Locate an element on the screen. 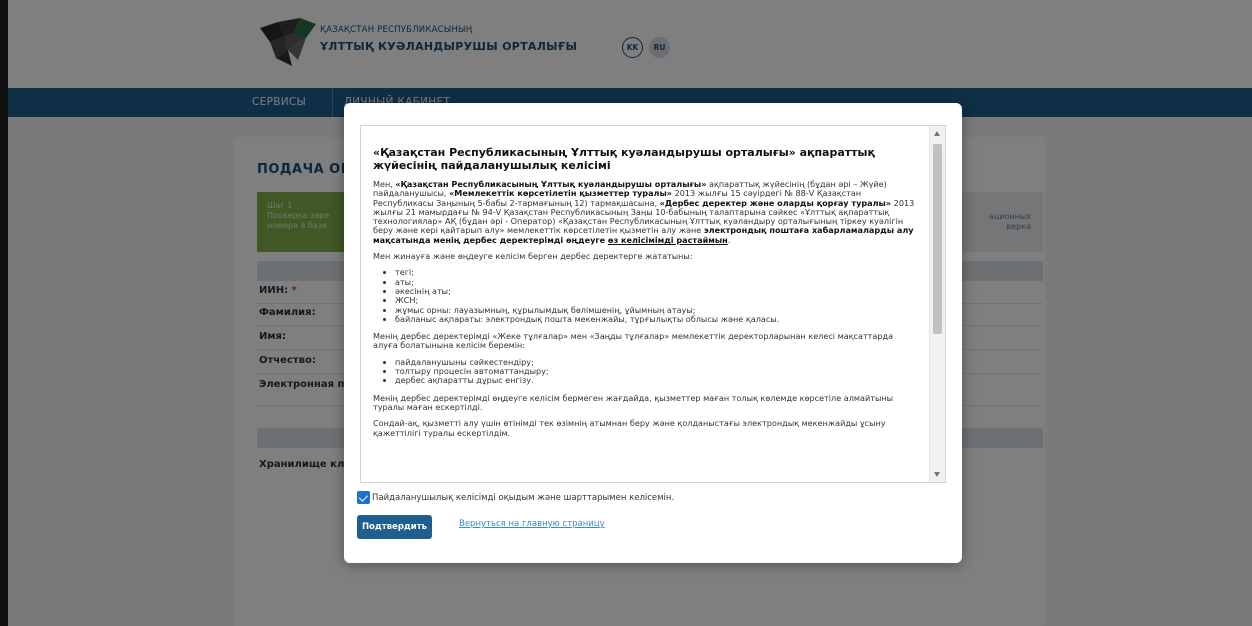 This screenshot has height=626, width=1252. confirm-button: Подтвердить is located at coordinates (394, 527).